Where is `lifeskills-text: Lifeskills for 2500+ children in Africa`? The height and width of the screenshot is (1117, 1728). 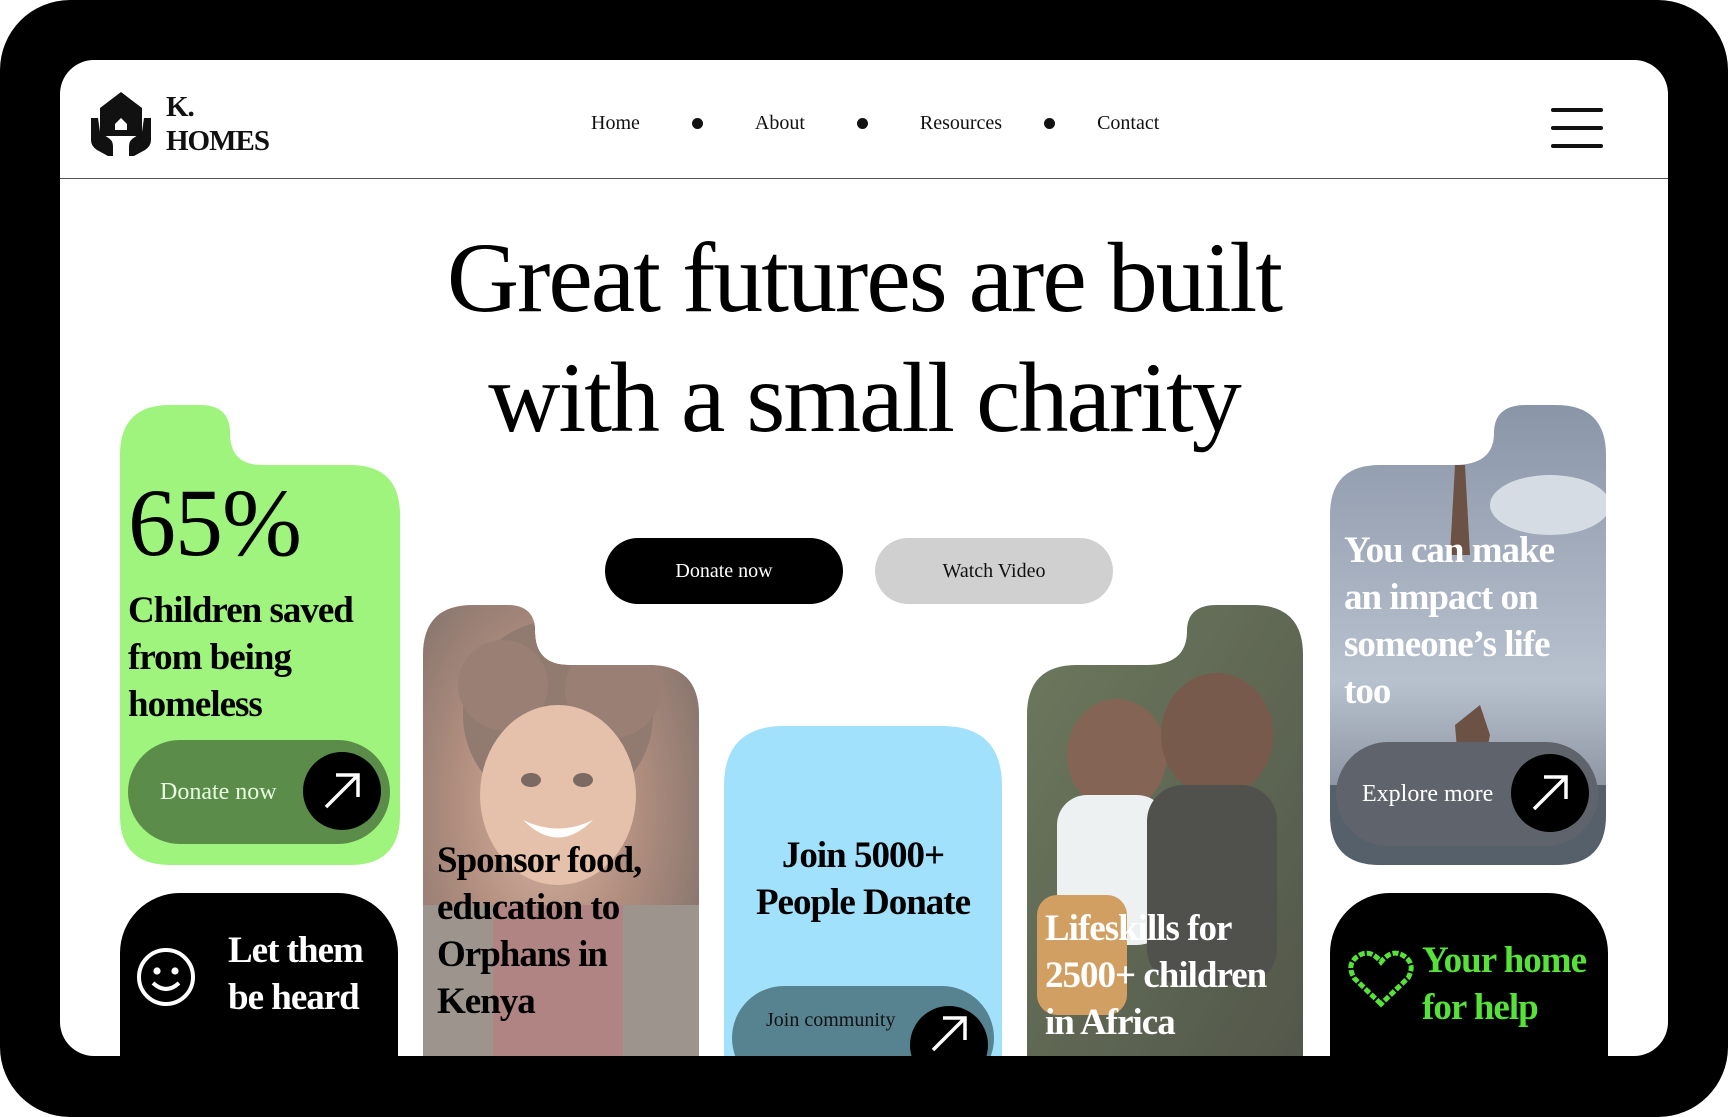
lifeskills-text: Lifeskills for 2500+ children in Africa is located at coordinates (1156, 975).